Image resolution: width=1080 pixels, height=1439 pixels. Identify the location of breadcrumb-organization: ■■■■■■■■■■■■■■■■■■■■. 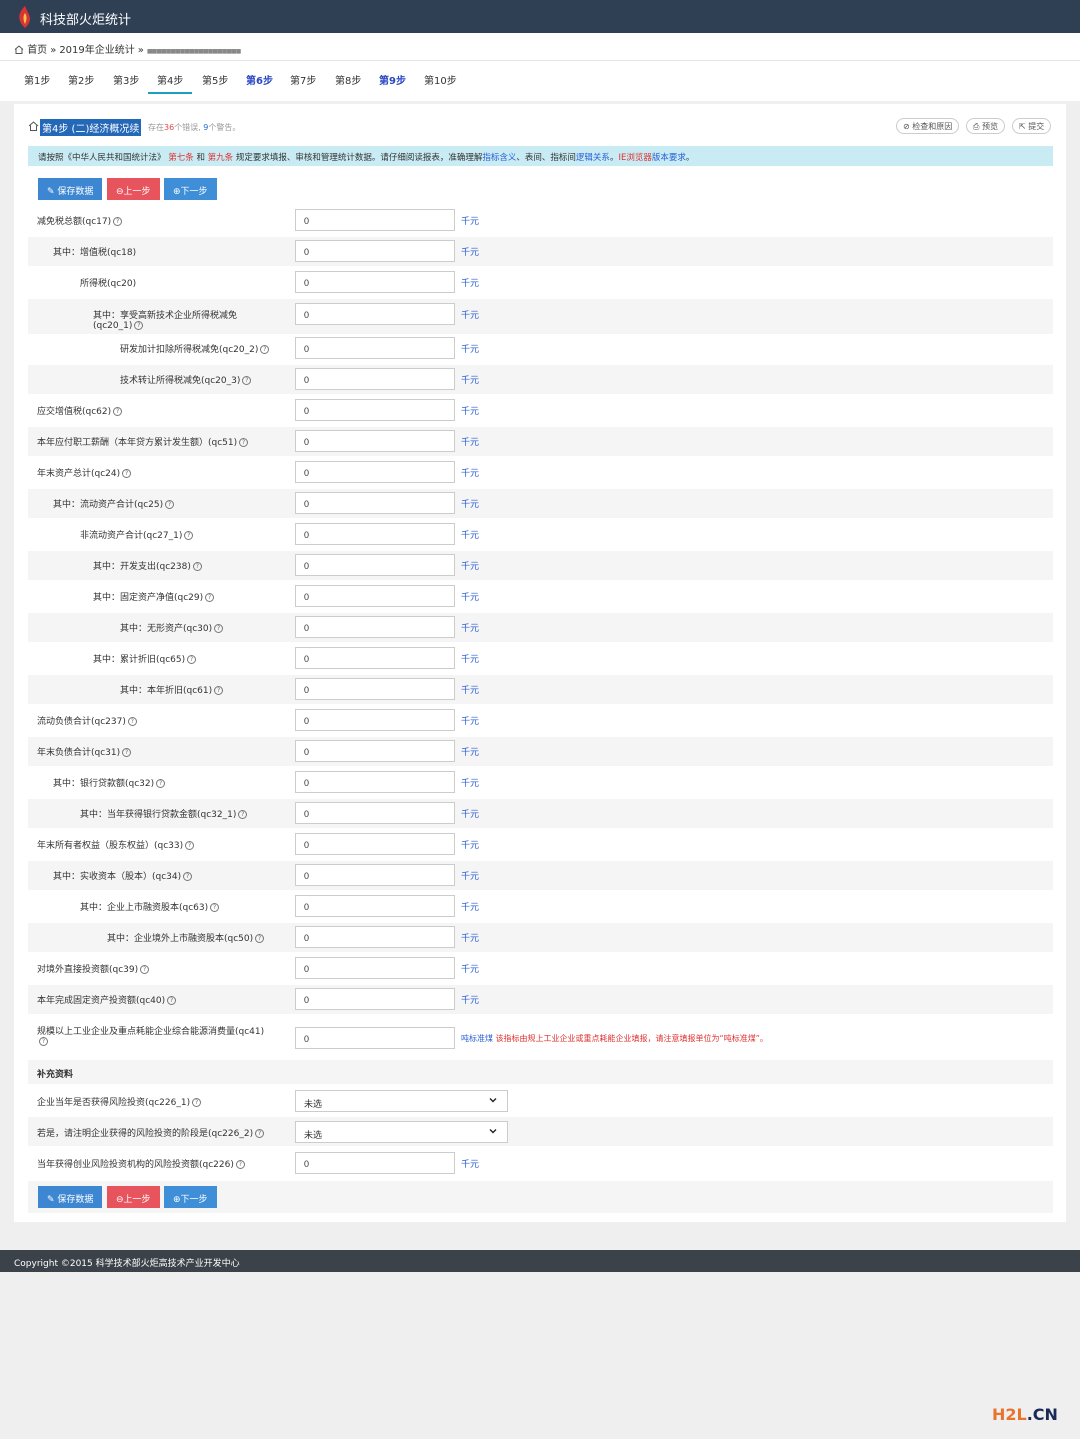
(193, 51).